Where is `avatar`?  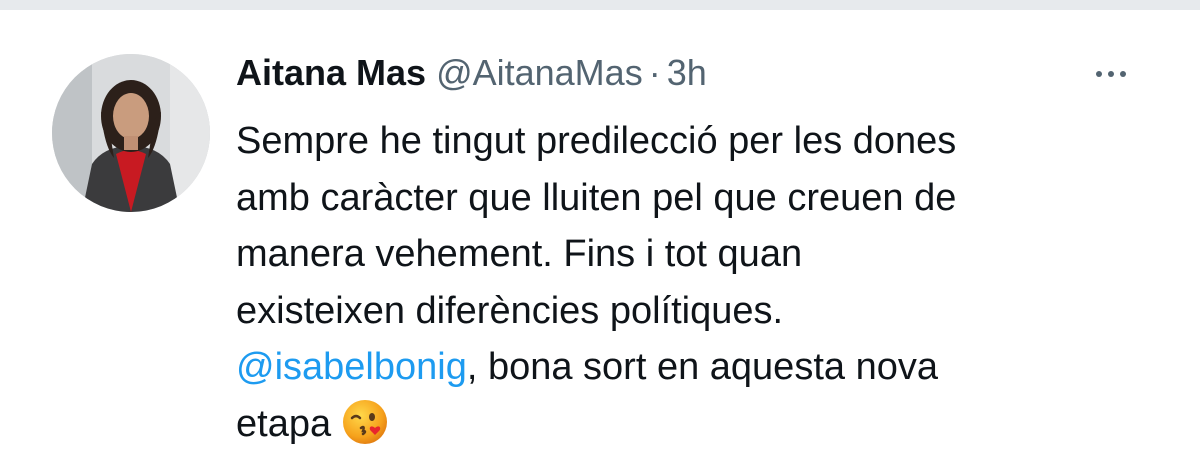 avatar is located at coordinates (131, 133).